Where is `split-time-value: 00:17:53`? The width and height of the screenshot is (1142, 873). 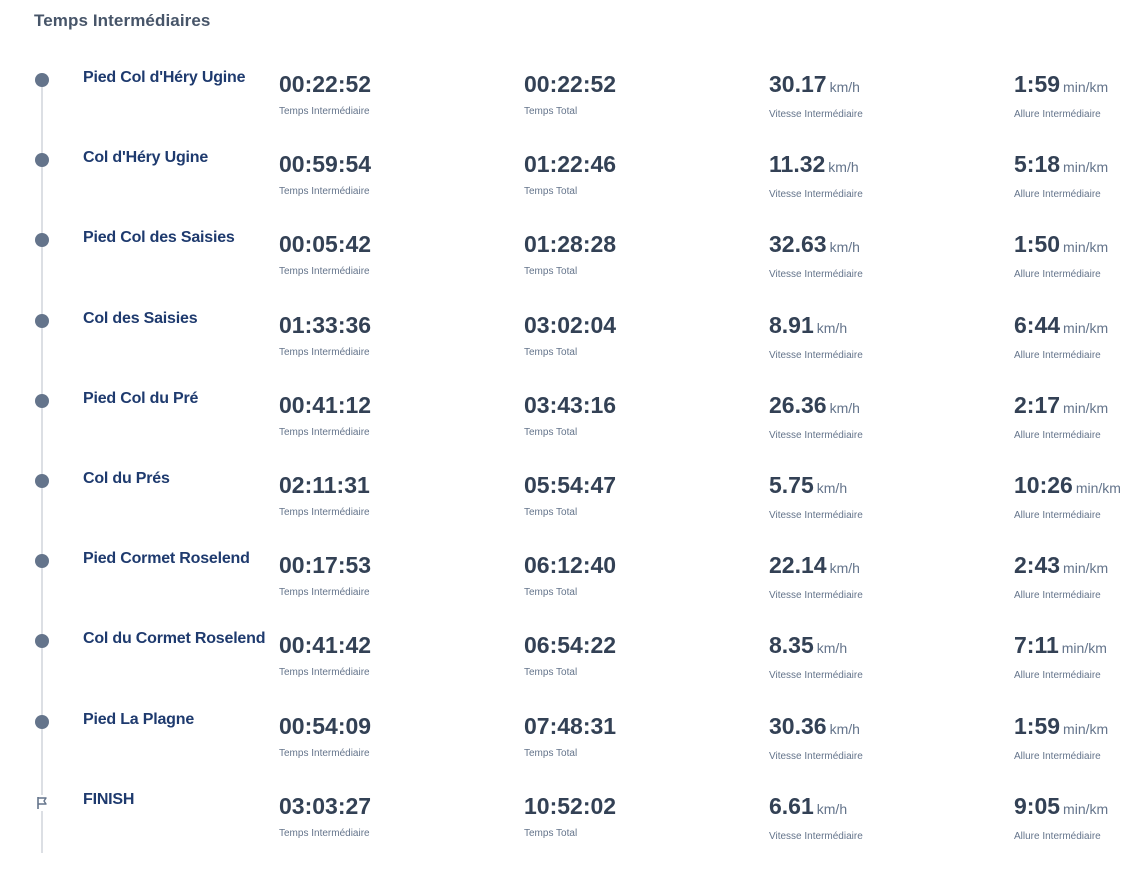
split-time-value: 00:17:53 is located at coordinates (325, 565).